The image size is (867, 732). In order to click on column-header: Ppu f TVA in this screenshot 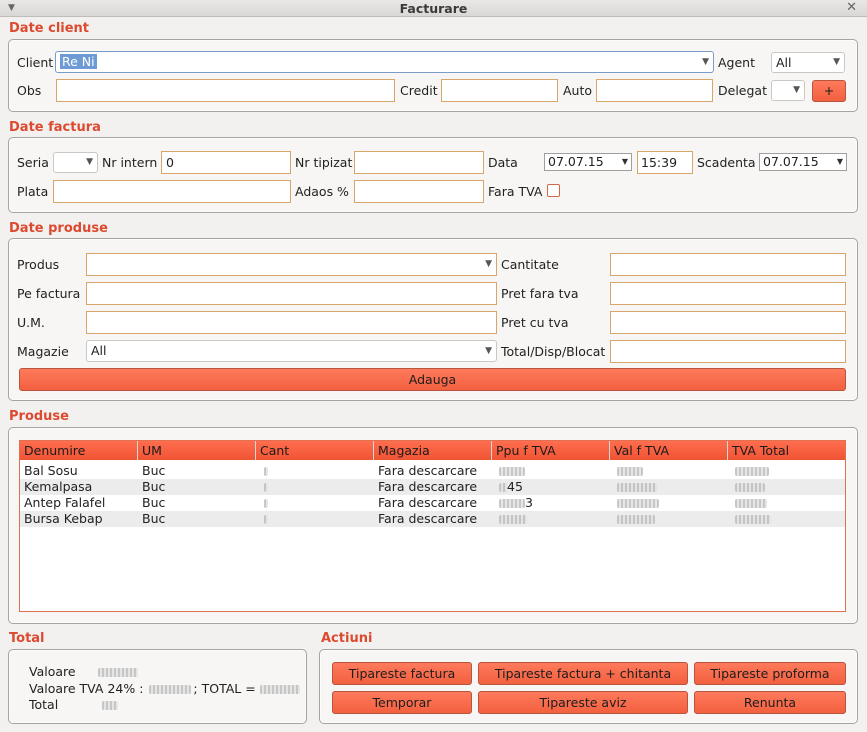, I will do `click(551, 450)`.